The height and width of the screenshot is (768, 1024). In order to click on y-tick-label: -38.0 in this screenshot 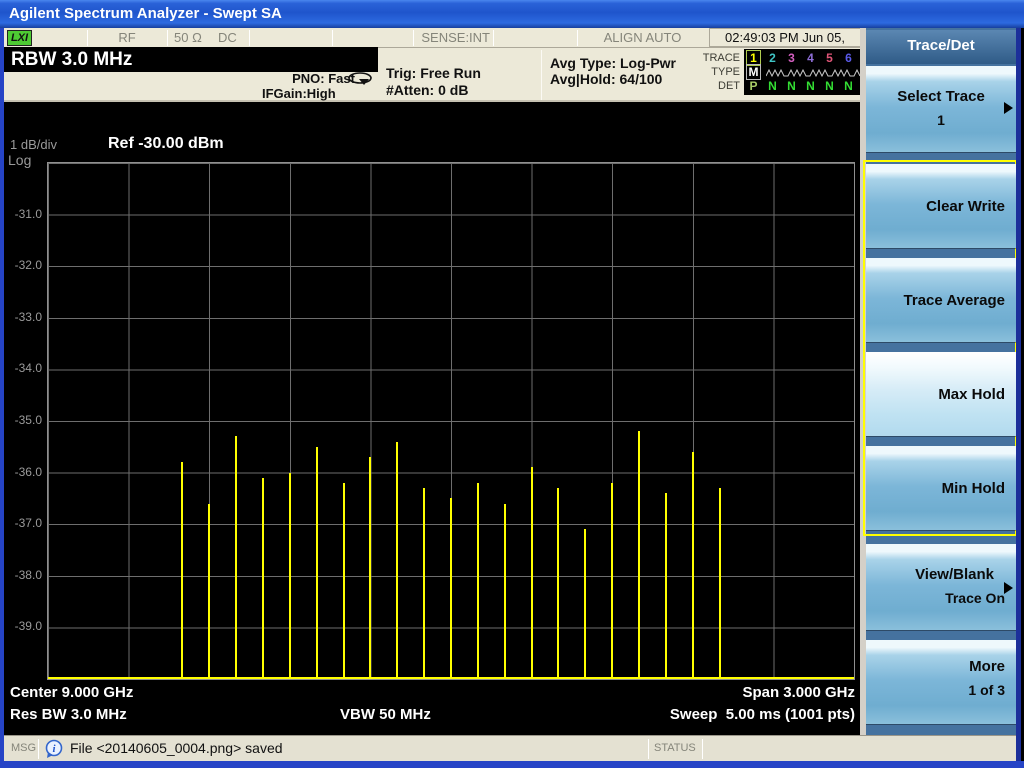, I will do `click(28, 574)`.